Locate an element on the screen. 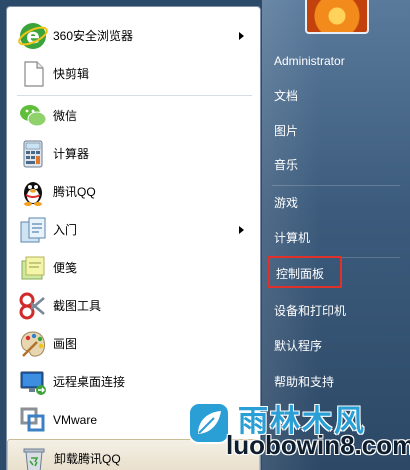 Image resolution: width=410 pixels, height=470 pixels. recycle-bin-icon is located at coordinates (34, 459).